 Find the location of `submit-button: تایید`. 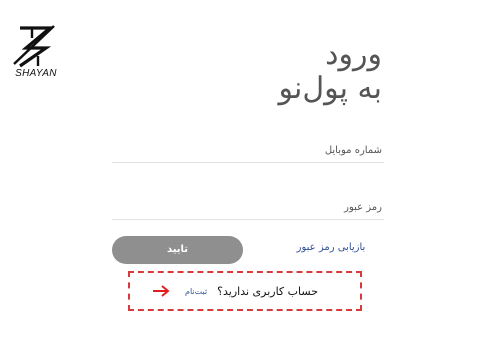

submit-button: تایید is located at coordinates (177, 250).